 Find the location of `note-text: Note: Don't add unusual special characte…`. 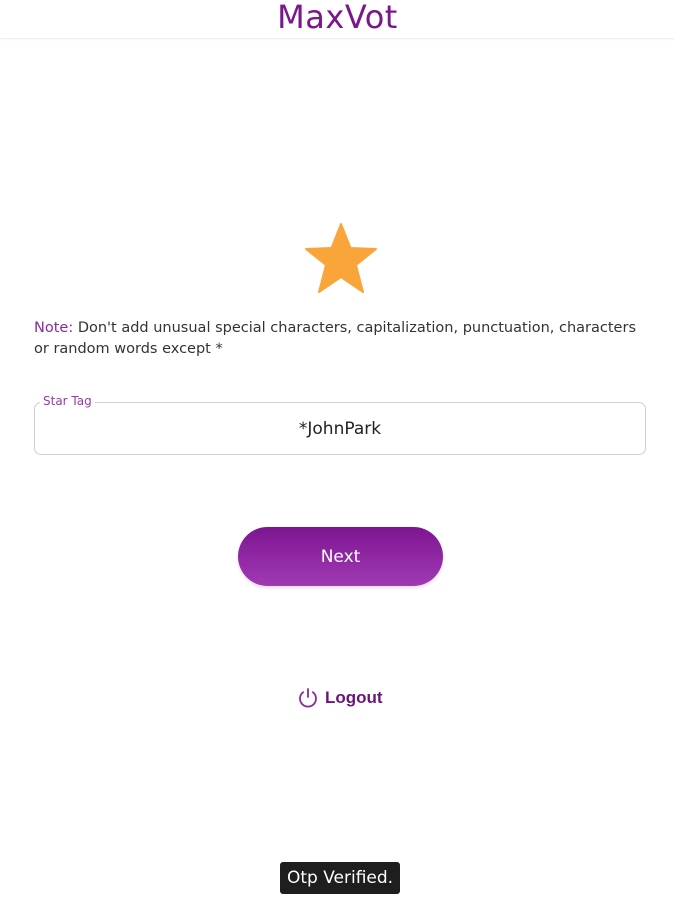

note-text: Note: Don't add unusual special characte… is located at coordinates (341, 339).